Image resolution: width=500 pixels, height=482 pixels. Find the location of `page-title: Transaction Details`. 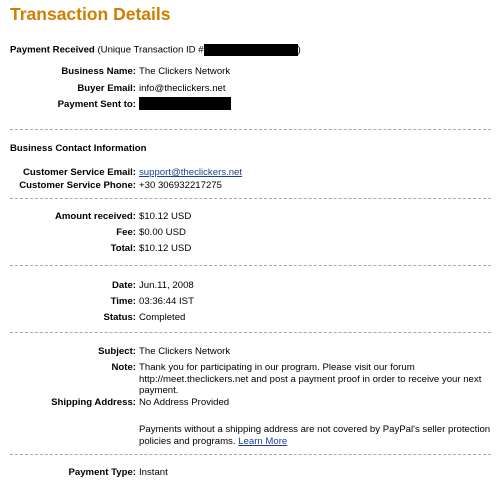

page-title: Transaction Details is located at coordinates (90, 14).